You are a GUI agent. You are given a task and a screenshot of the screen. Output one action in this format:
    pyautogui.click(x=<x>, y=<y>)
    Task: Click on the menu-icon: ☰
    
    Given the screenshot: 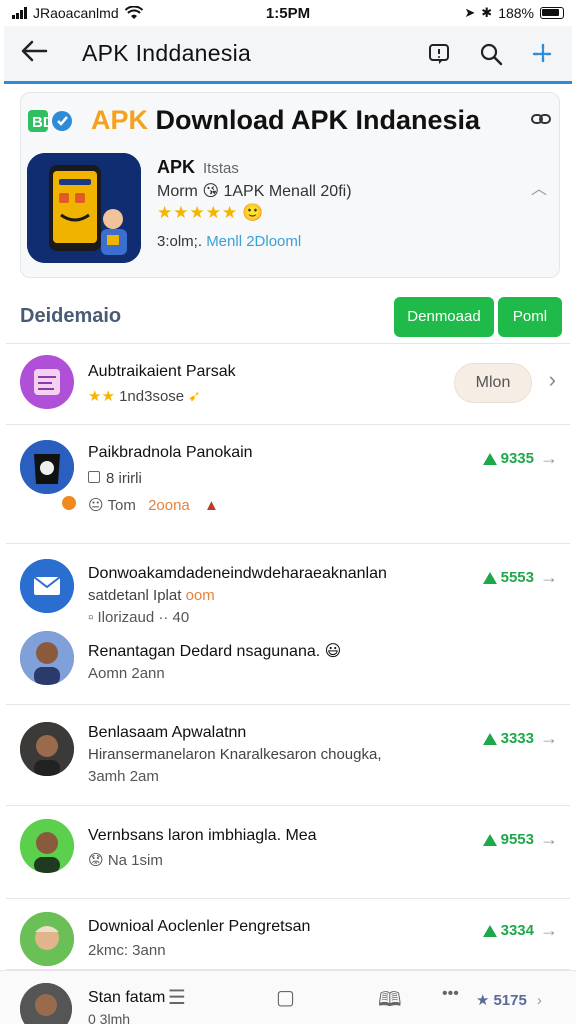 What is the action you would take?
    pyautogui.click(x=177, y=997)
    